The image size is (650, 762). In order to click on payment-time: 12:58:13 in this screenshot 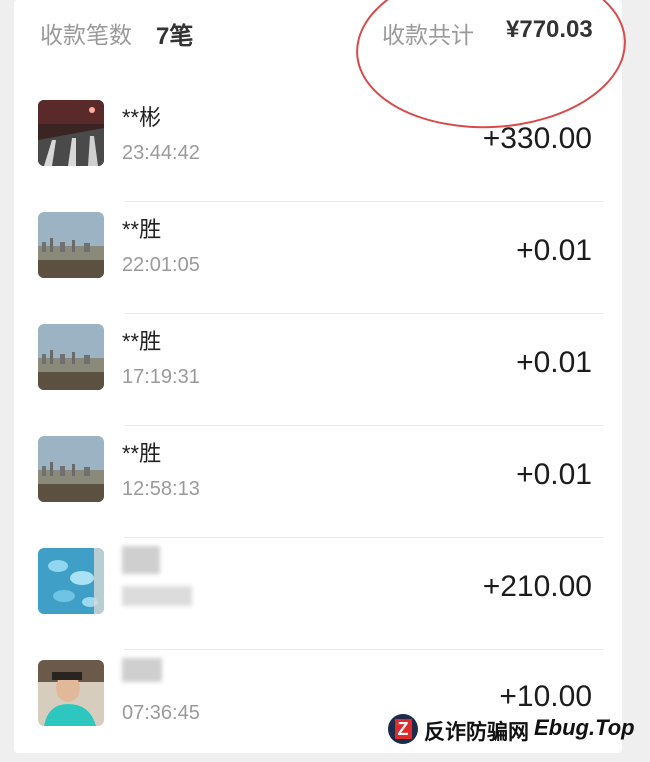, I will do `click(161, 489)`.